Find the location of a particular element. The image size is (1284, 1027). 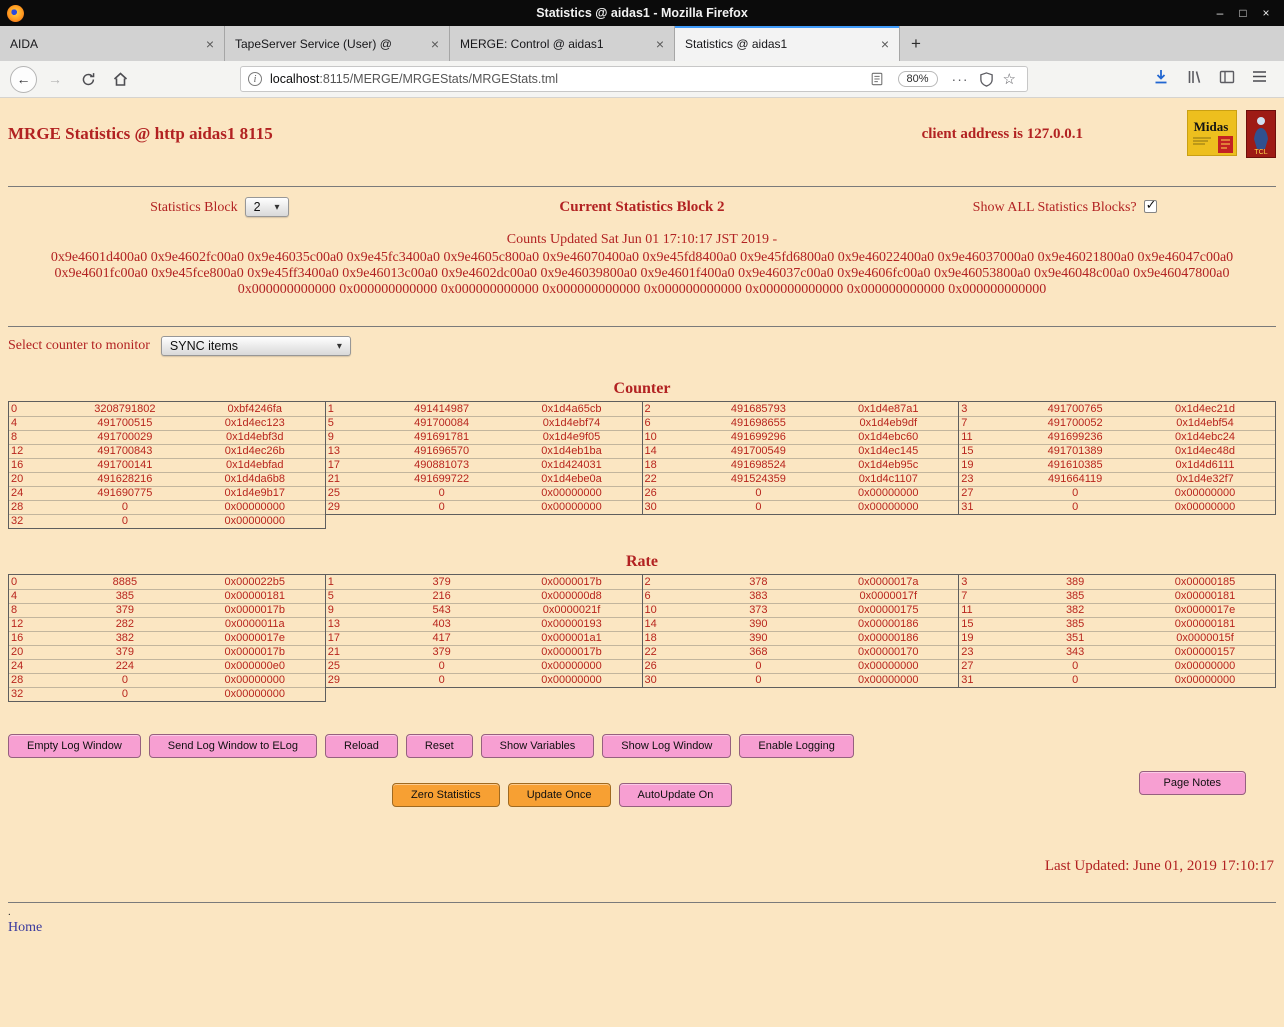

stats-block-cell: Statistics Block 2 ▾ is located at coordinates (219, 207).